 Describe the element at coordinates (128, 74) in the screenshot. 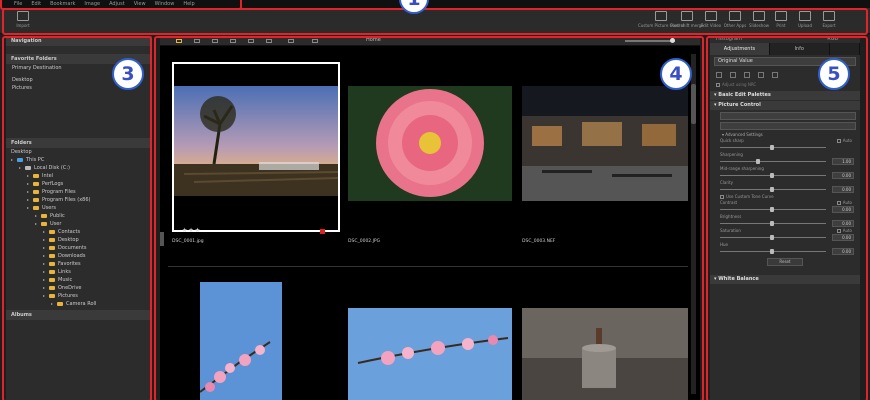

I see `callout-badge-3: 3` at that location.